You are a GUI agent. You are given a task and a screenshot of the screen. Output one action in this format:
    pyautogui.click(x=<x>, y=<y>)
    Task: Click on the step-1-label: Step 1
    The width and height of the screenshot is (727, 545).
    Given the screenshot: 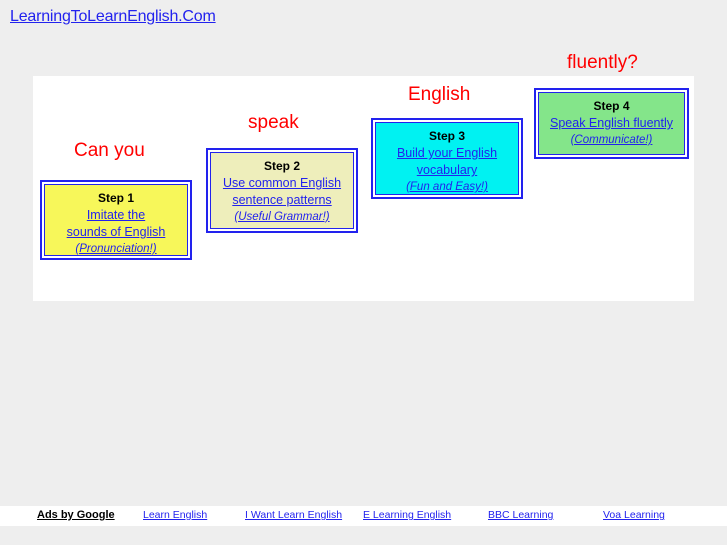 What is the action you would take?
    pyautogui.click(x=115, y=198)
    